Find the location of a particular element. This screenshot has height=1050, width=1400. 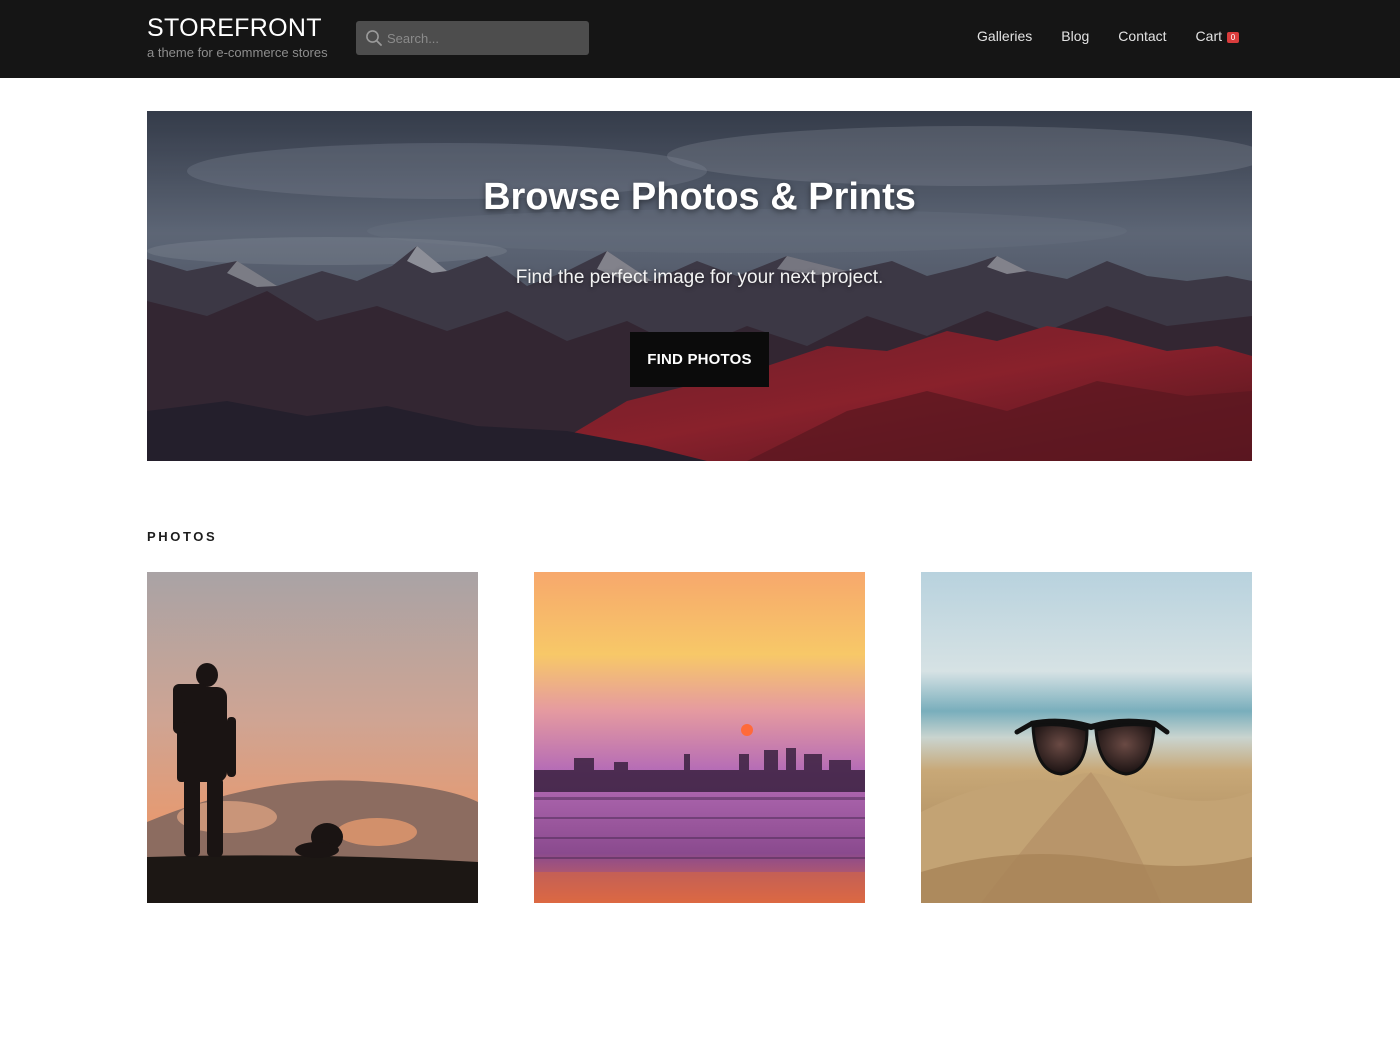

photo-card-purple-sunset is located at coordinates (699, 737).